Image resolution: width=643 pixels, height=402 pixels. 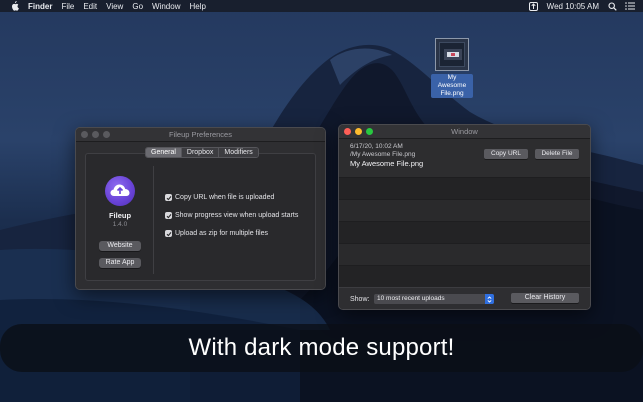 I want to click on menu-window: Window, so click(x=166, y=6).